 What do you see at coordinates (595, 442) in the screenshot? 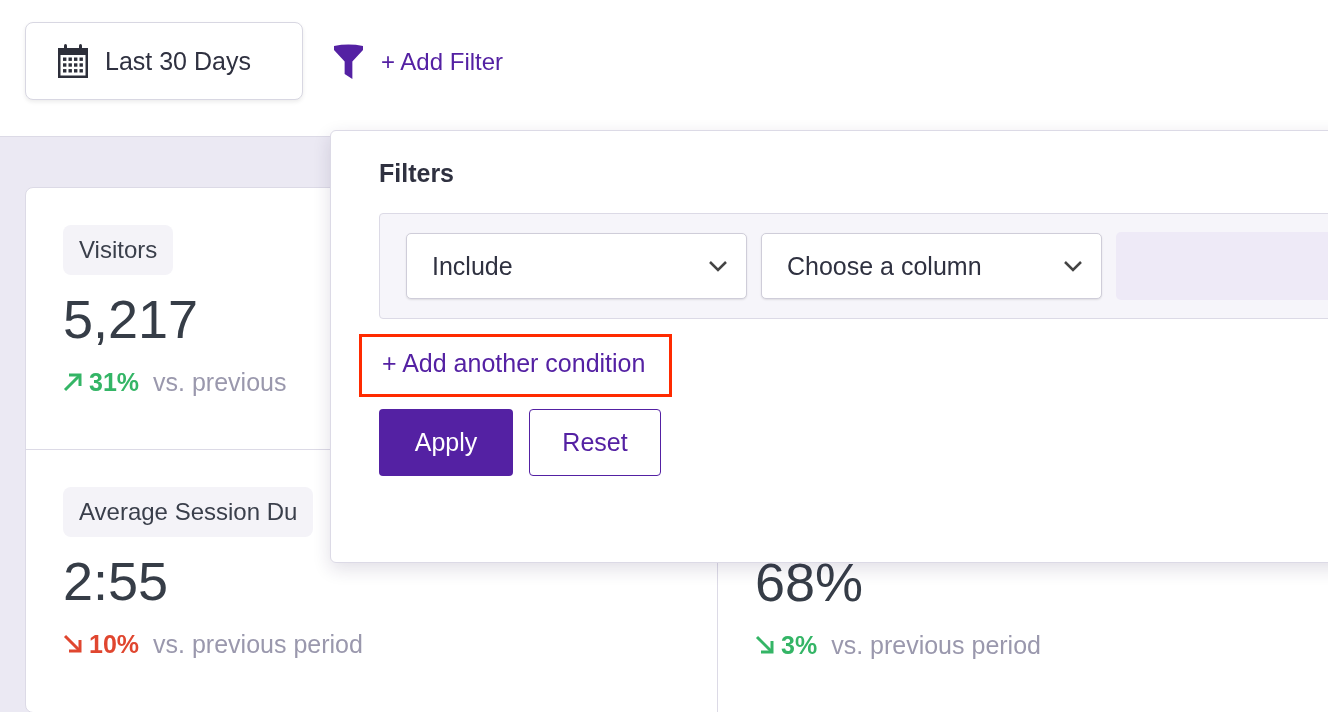
I see `reset-button: Reset` at bounding box center [595, 442].